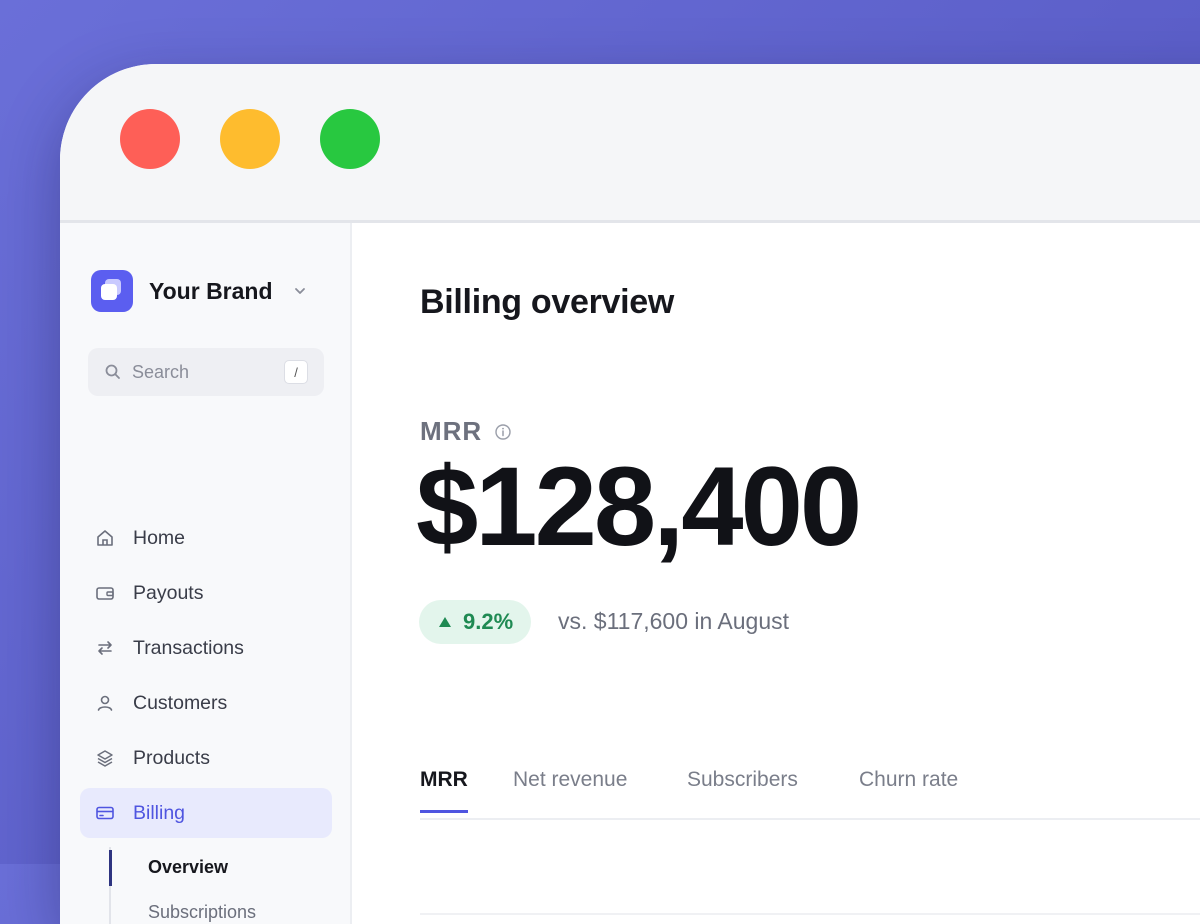 The image size is (1200, 924). What do you see at coordinates (810, 914) in the screenshot?
I see `divider` at bounding box center [810, 914].